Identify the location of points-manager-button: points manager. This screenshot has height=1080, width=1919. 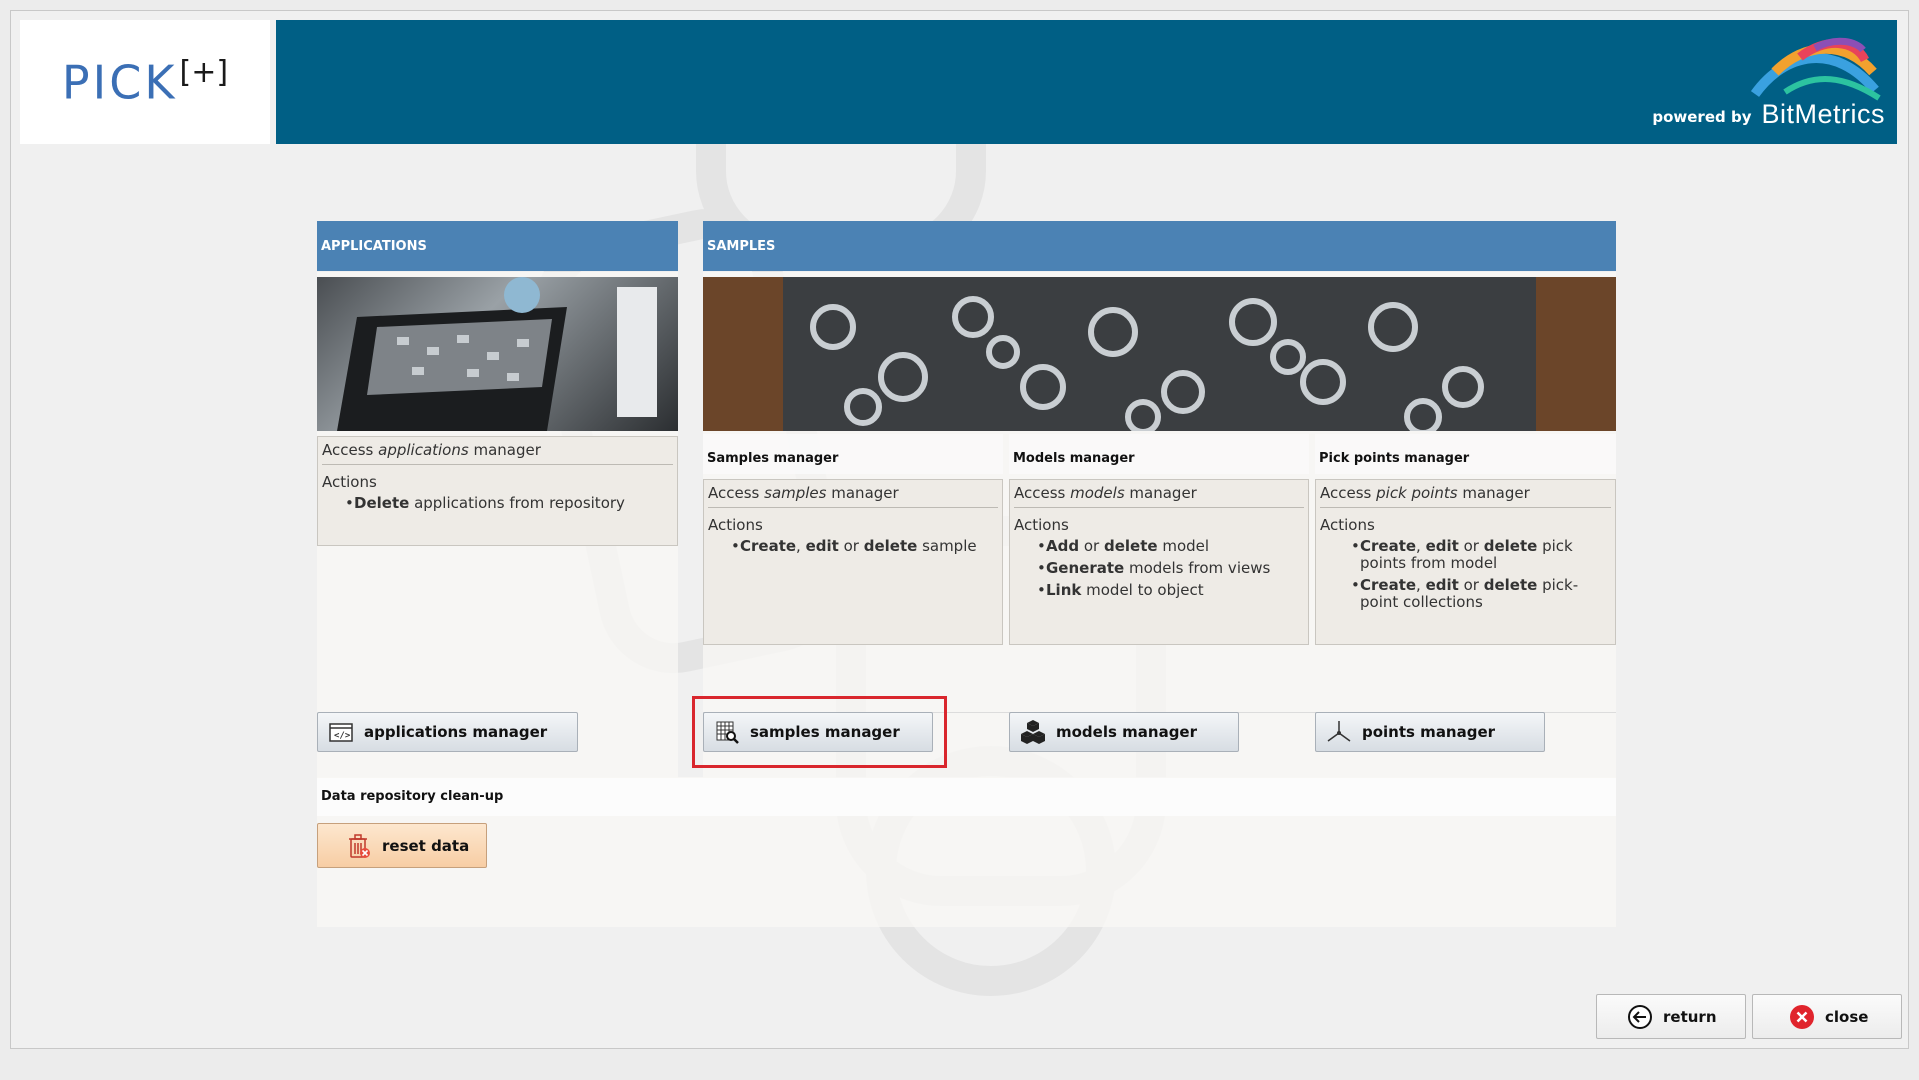
(1430, 732).